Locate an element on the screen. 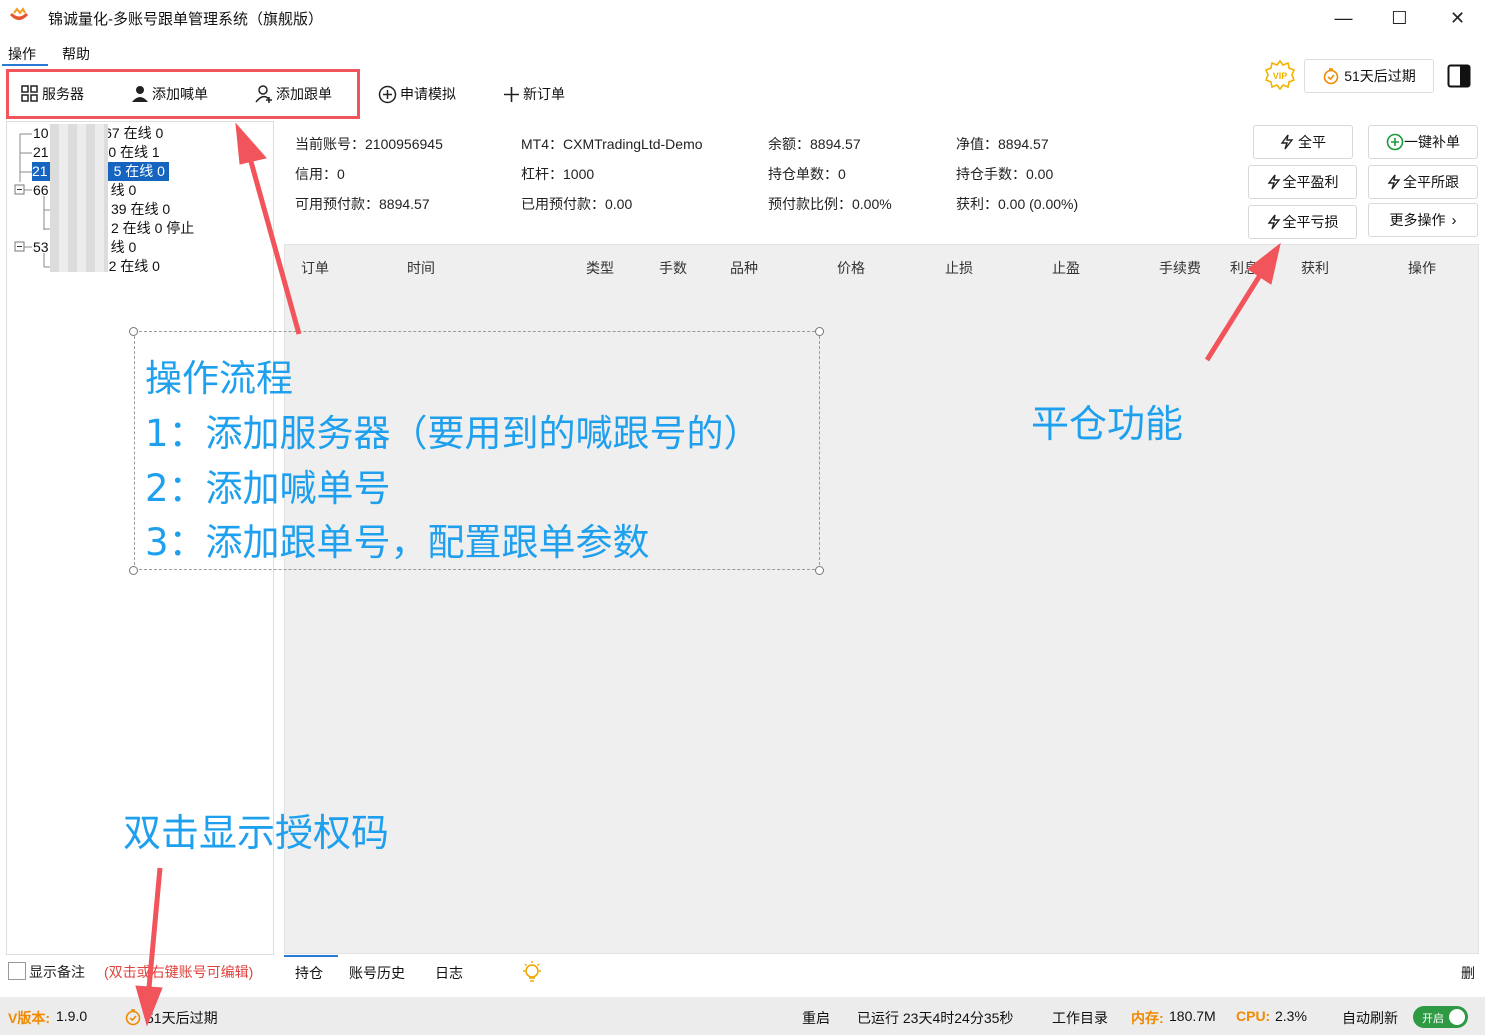  credit: 信用：0 is located at coordinates (320, 174).